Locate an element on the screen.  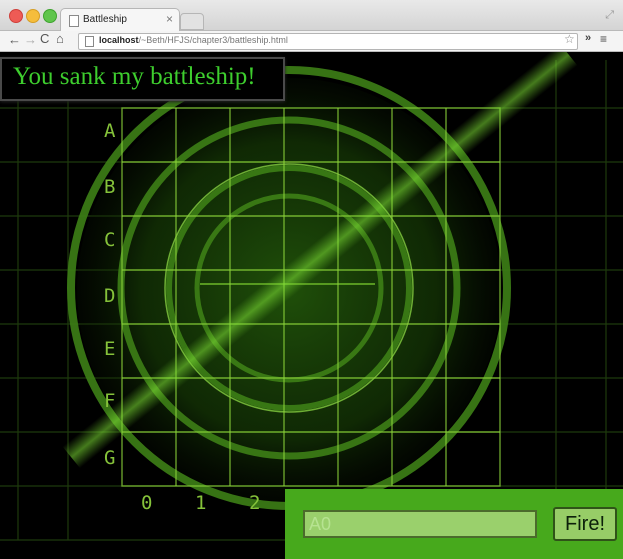
tab-title: Battleship is located at coordinates (105, 19).